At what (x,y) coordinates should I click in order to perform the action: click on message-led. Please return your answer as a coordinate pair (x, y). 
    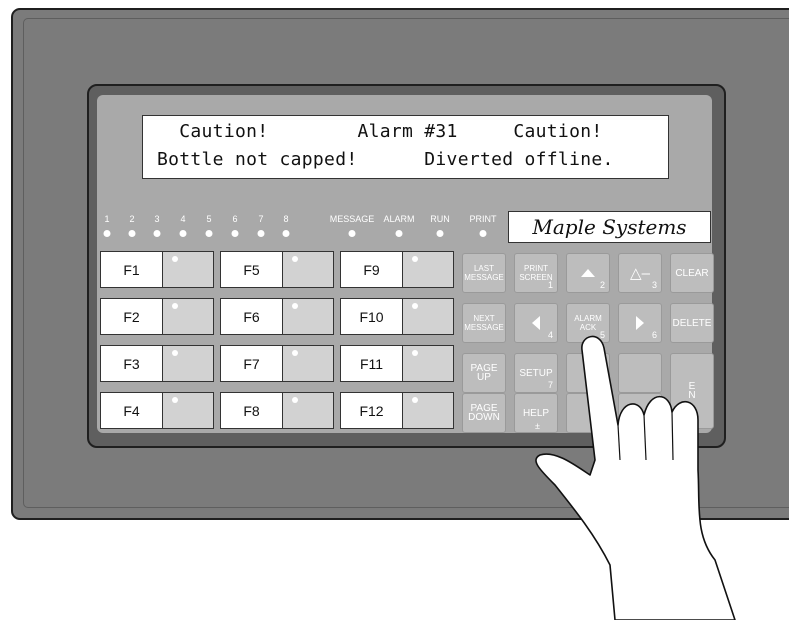
    Looking at the image, I should click on (352, 233).